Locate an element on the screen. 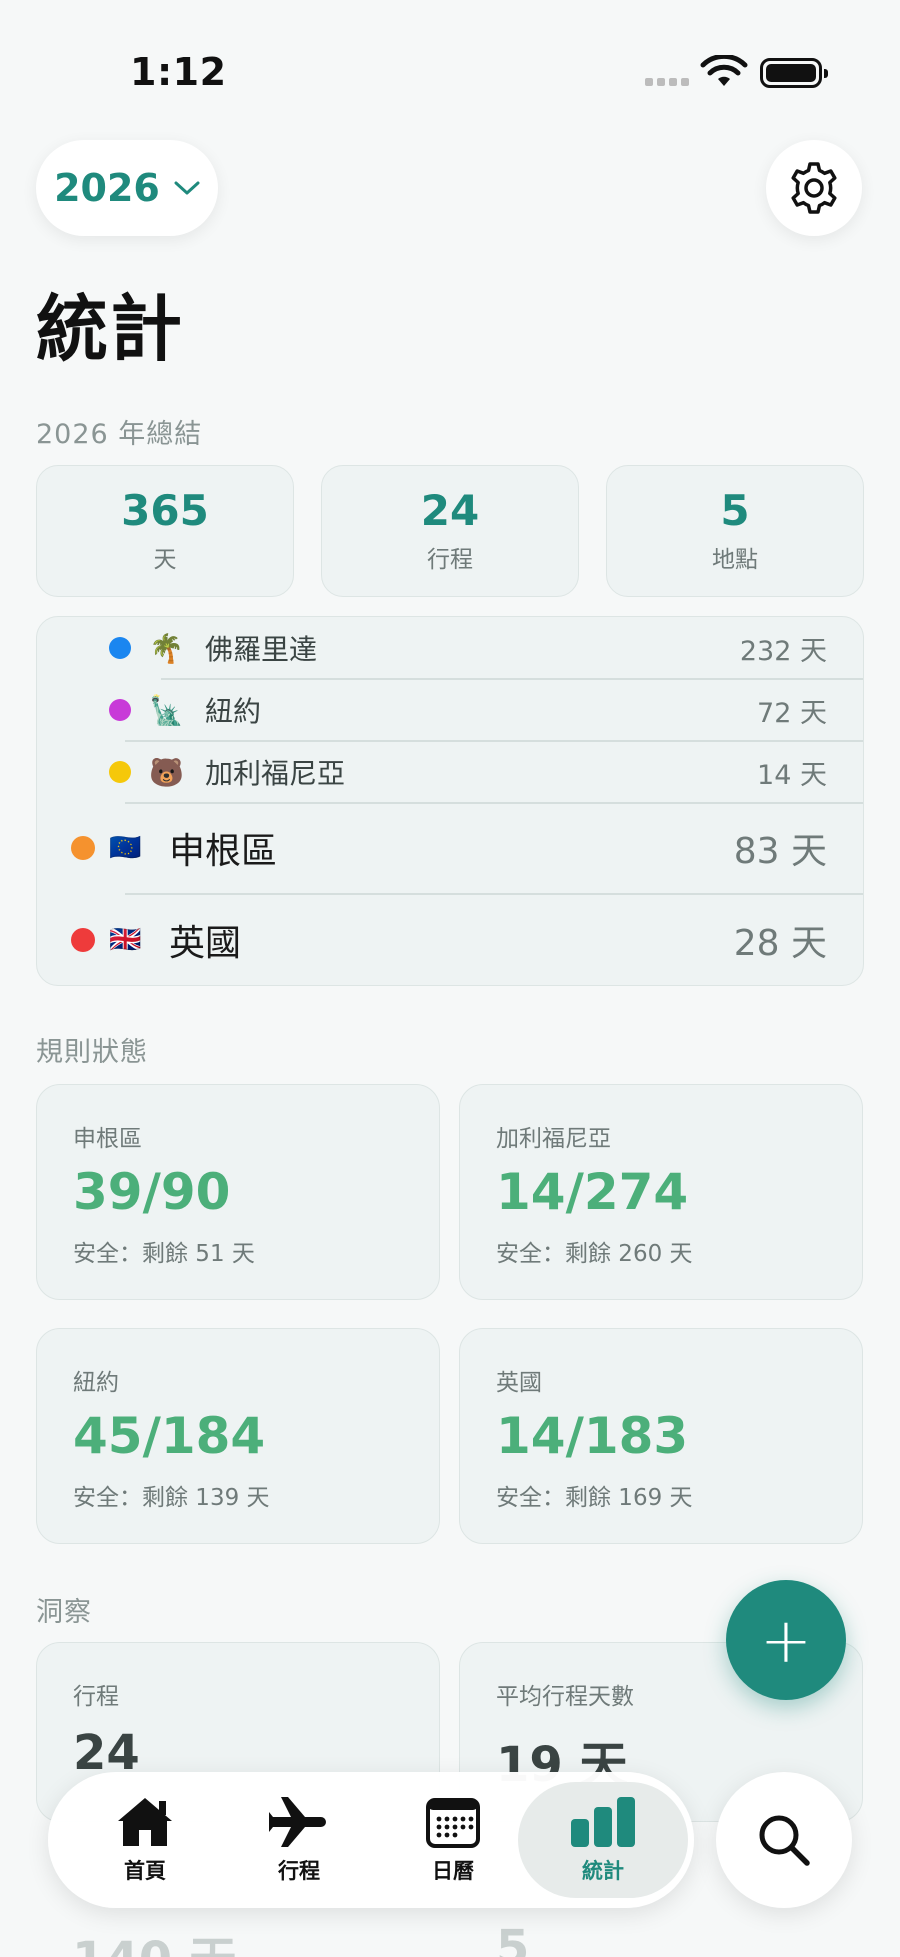  plus-icon: + is located at coordinates (786, 1640).